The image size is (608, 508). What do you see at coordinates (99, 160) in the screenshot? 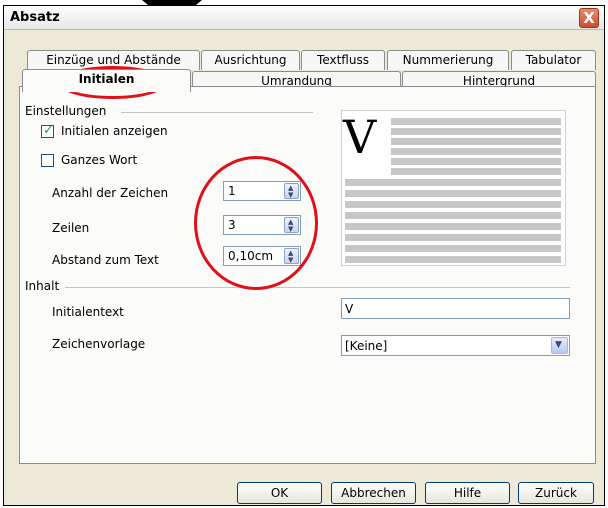
I see `whole-word-label: Ganzes Wort` at bounding box center [99, 160].